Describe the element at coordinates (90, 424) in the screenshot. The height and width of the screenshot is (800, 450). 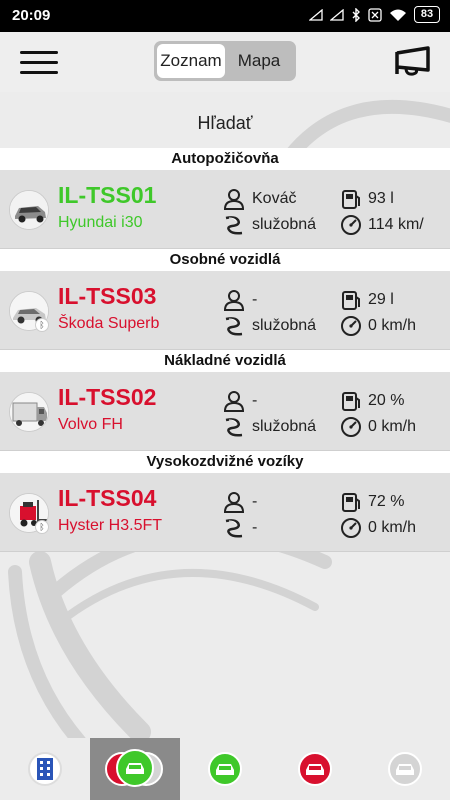
I see `vehicle-model: Volvo FH` at that location.